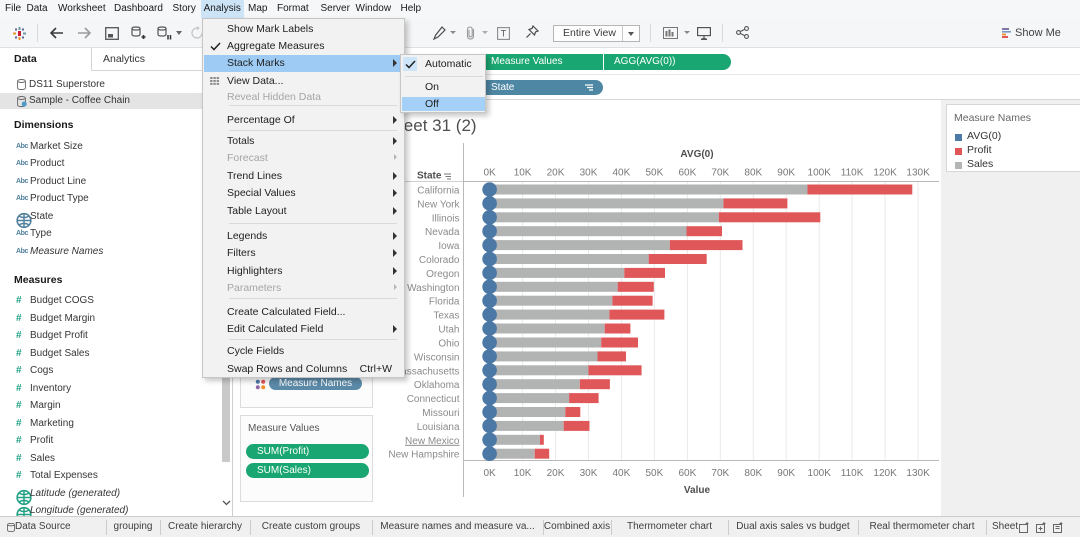 Image resolution: width=1080 pixels, height=537 pixels. What do you see at coordinates (697, 490) in the screenshot?
I see `svg-text: Value` at bounding box center [697, 490].